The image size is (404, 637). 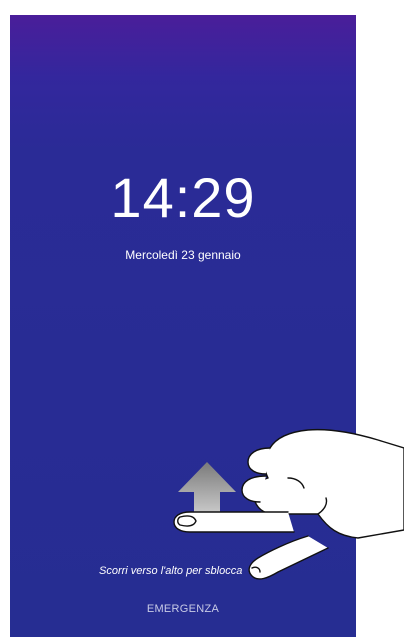 I want to click on lock-date: Mercoledì 23 gennaio, so click(x=183, y=255).